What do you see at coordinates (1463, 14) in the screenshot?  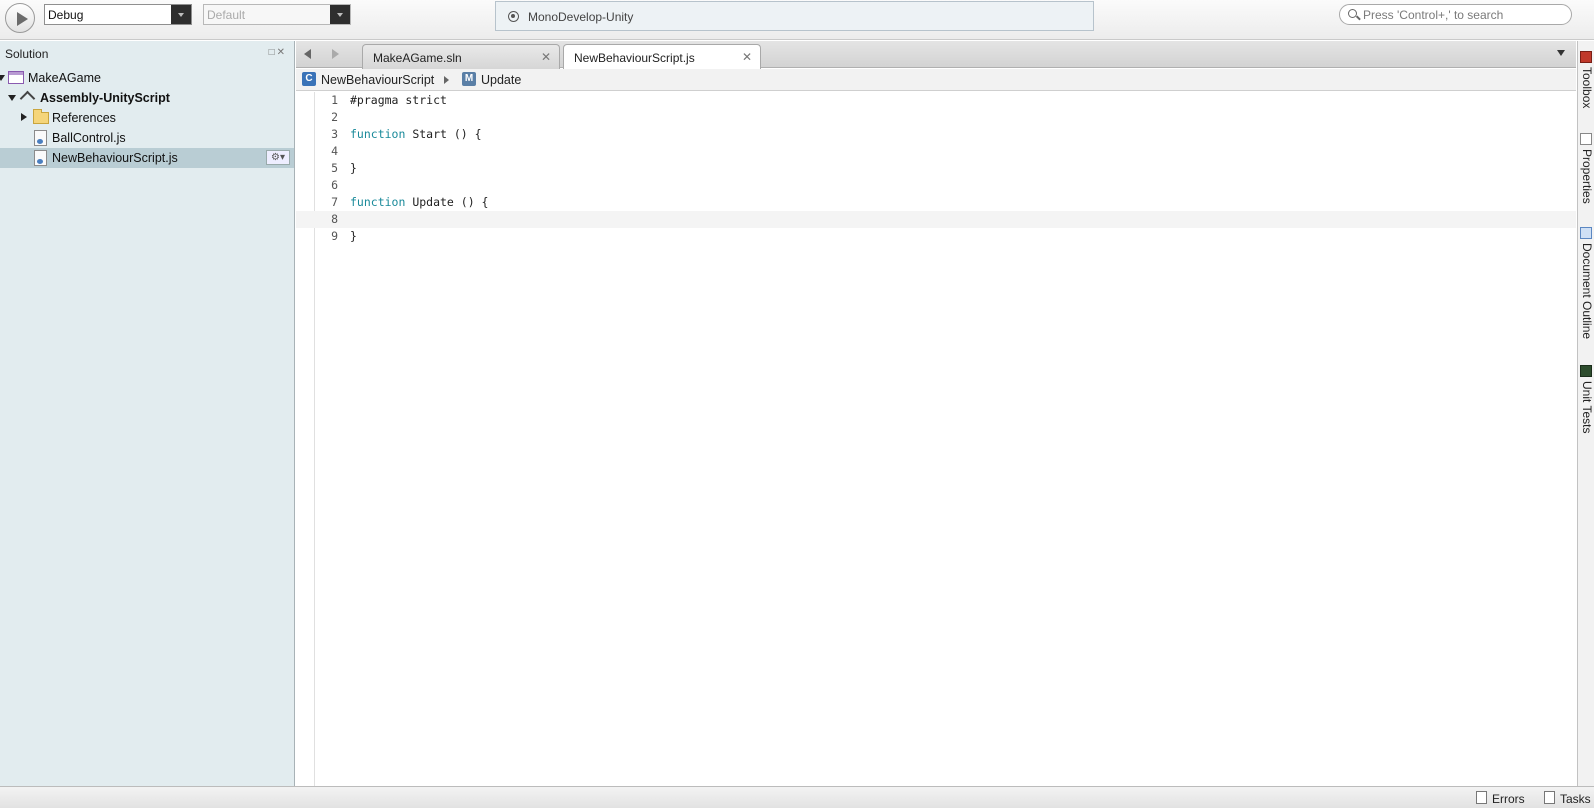 I see `search-input` at bounding box center [1463, 14].